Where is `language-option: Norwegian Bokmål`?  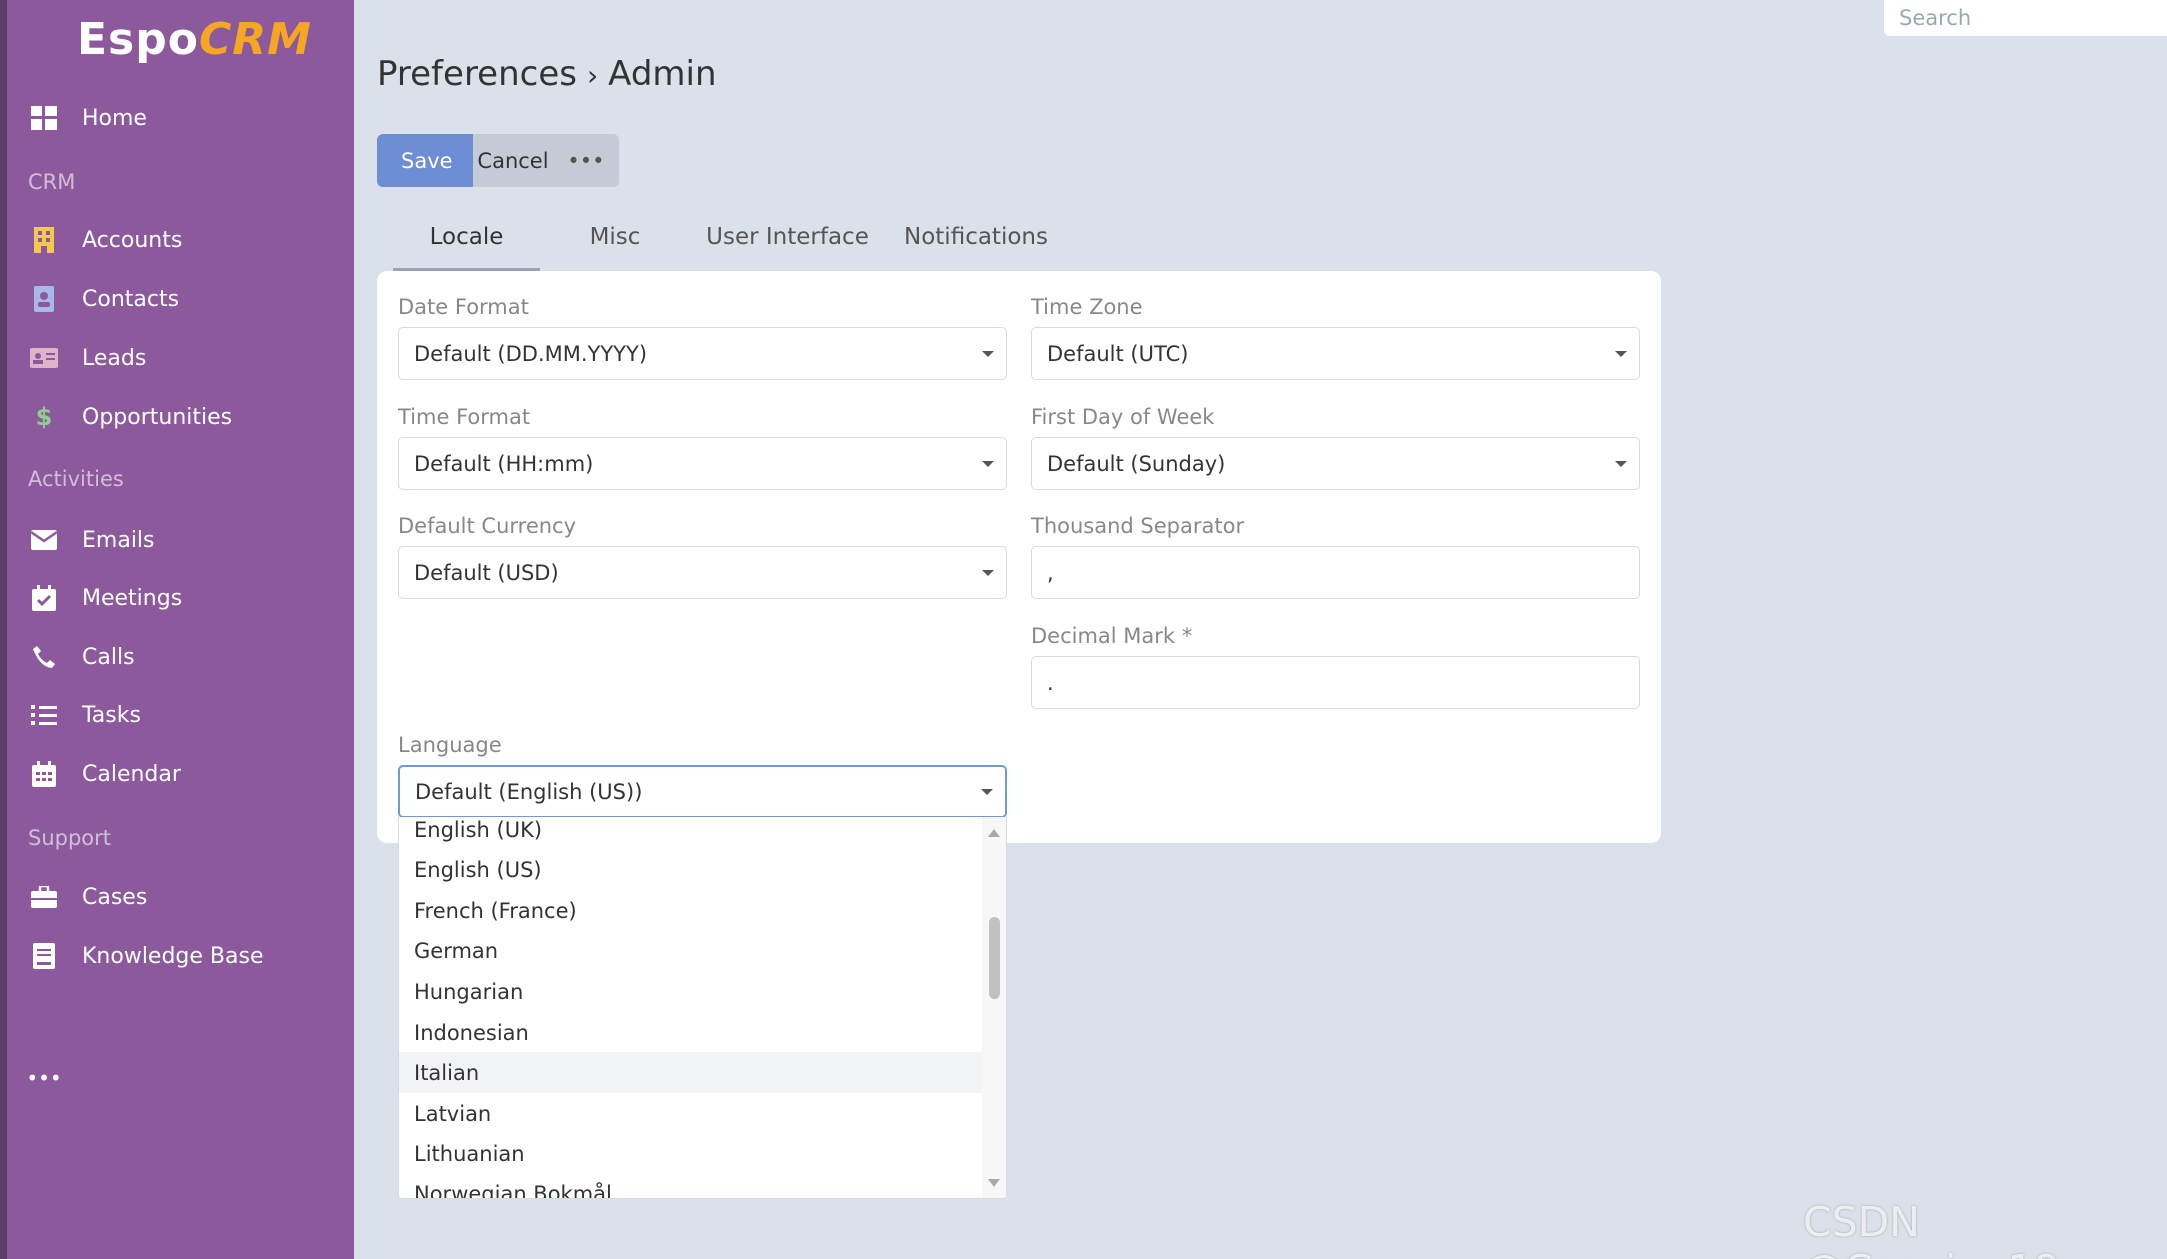
language-option: Norwegian Bokmål is located at coordinates (691, 1186).